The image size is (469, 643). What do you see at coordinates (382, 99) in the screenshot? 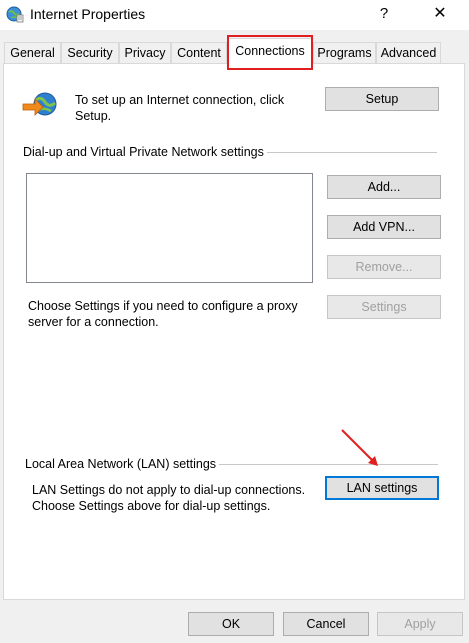
I see `setup-button: Setup` at bounding box center [382, 99].